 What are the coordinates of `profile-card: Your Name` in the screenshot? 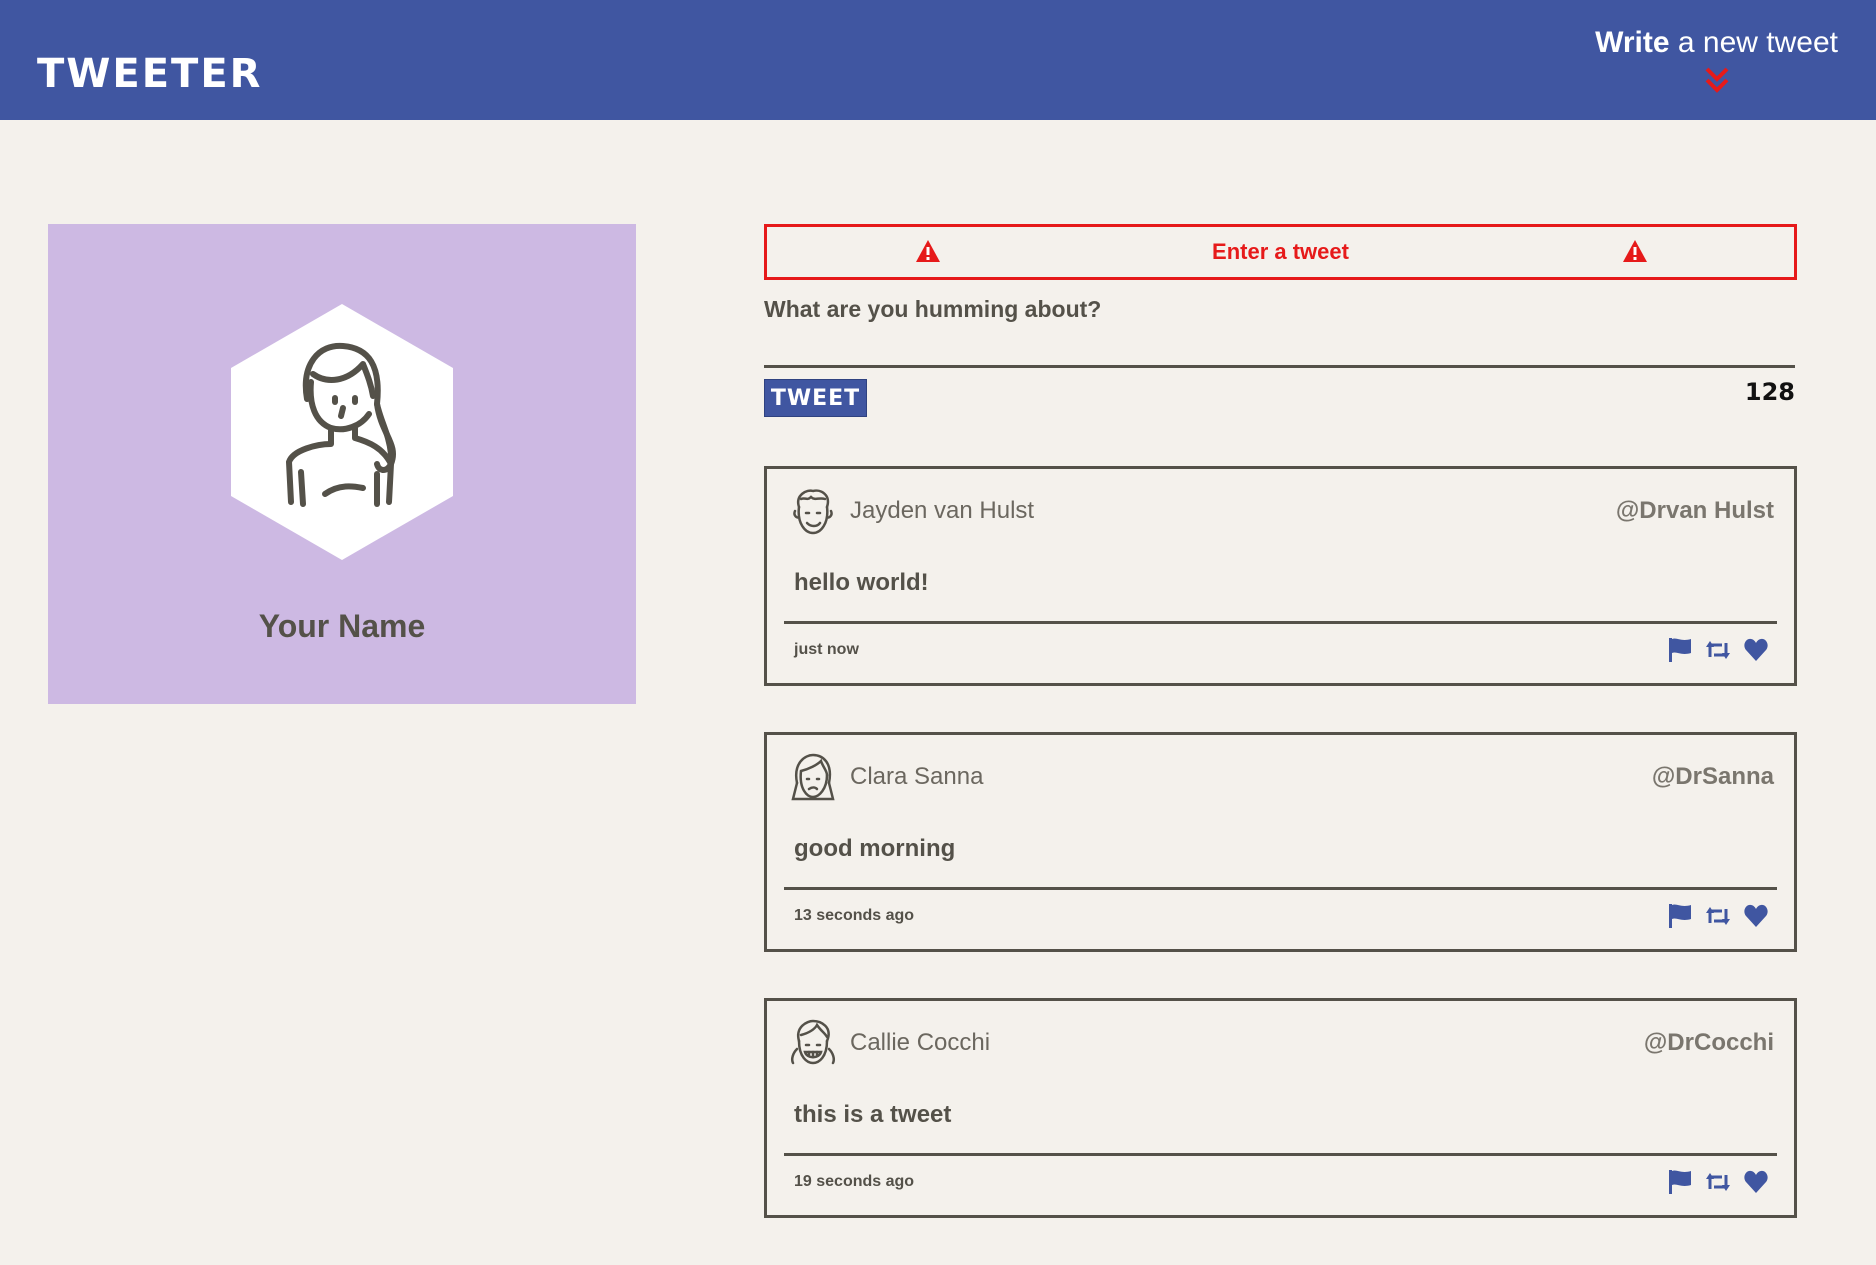 It's located at (342, 464).